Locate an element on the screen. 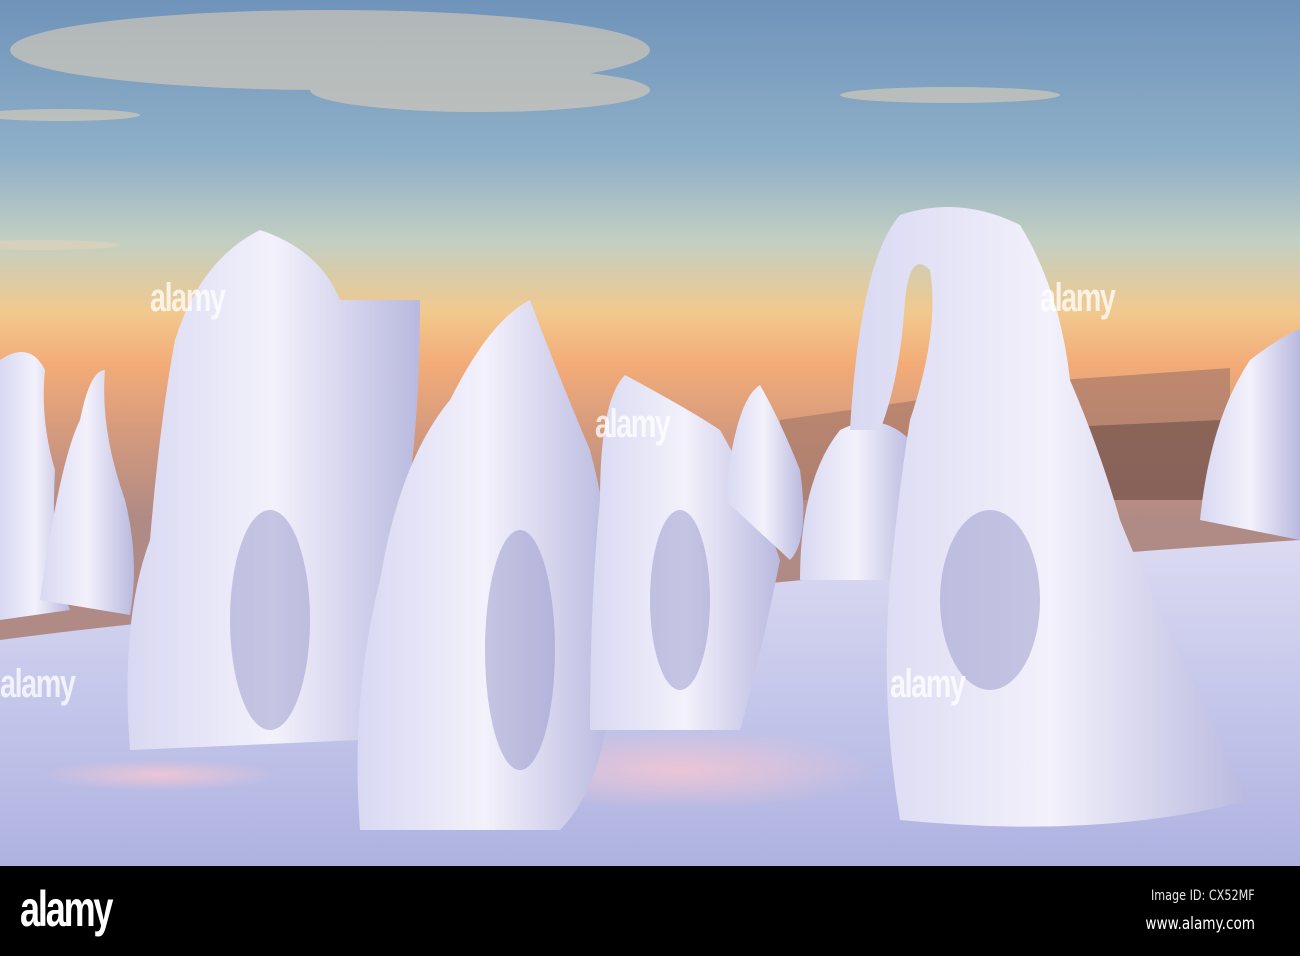 The width and height of the screenshot is (1300, 956). footer-bar: alamy Image ID: CX52MF www.alamy.com is located at coordinates (650, 911).